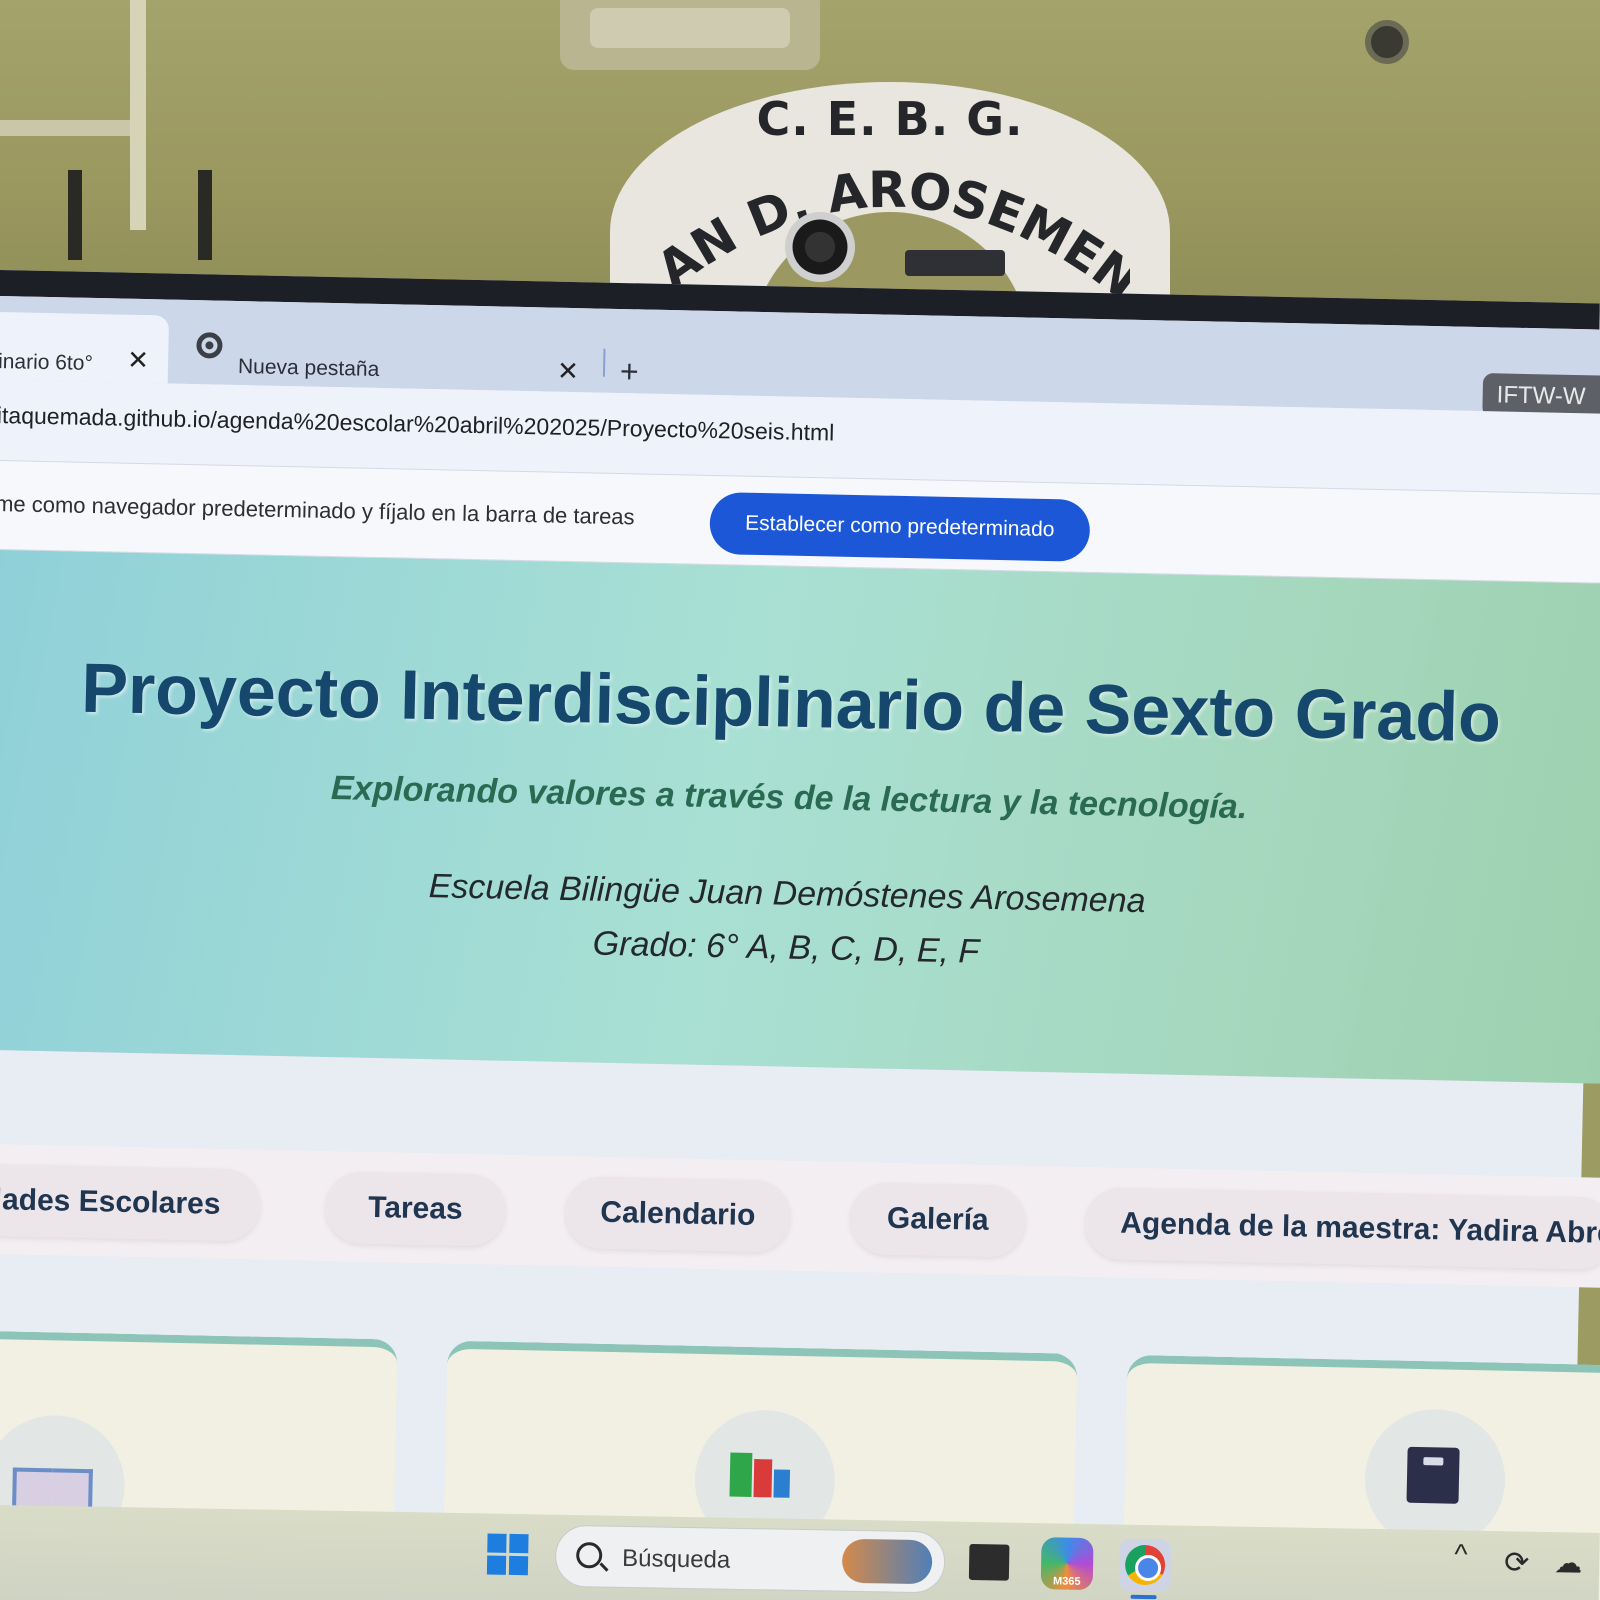  Describe the element at coordinates (415, 1209) in the screenshot. I see `nav-item-tareas: Tareas` at that location.